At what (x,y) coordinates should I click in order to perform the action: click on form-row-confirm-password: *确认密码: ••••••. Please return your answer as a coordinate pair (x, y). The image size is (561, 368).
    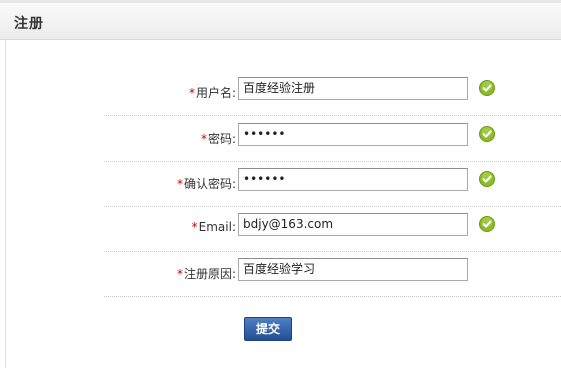
    Looking at the image, I should click on (332, 184).